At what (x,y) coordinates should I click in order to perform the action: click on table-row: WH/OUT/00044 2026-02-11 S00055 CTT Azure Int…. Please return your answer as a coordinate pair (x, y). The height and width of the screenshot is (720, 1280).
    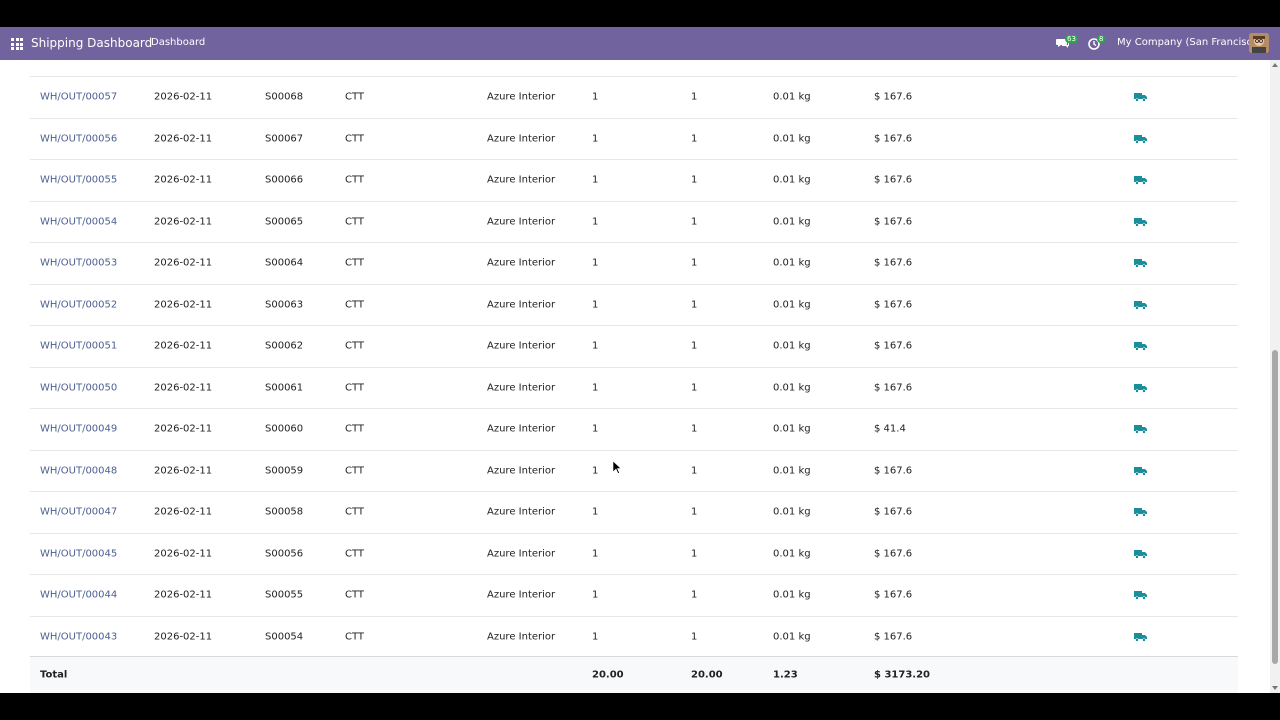
    Looking at the image, I should click on (634, 596).